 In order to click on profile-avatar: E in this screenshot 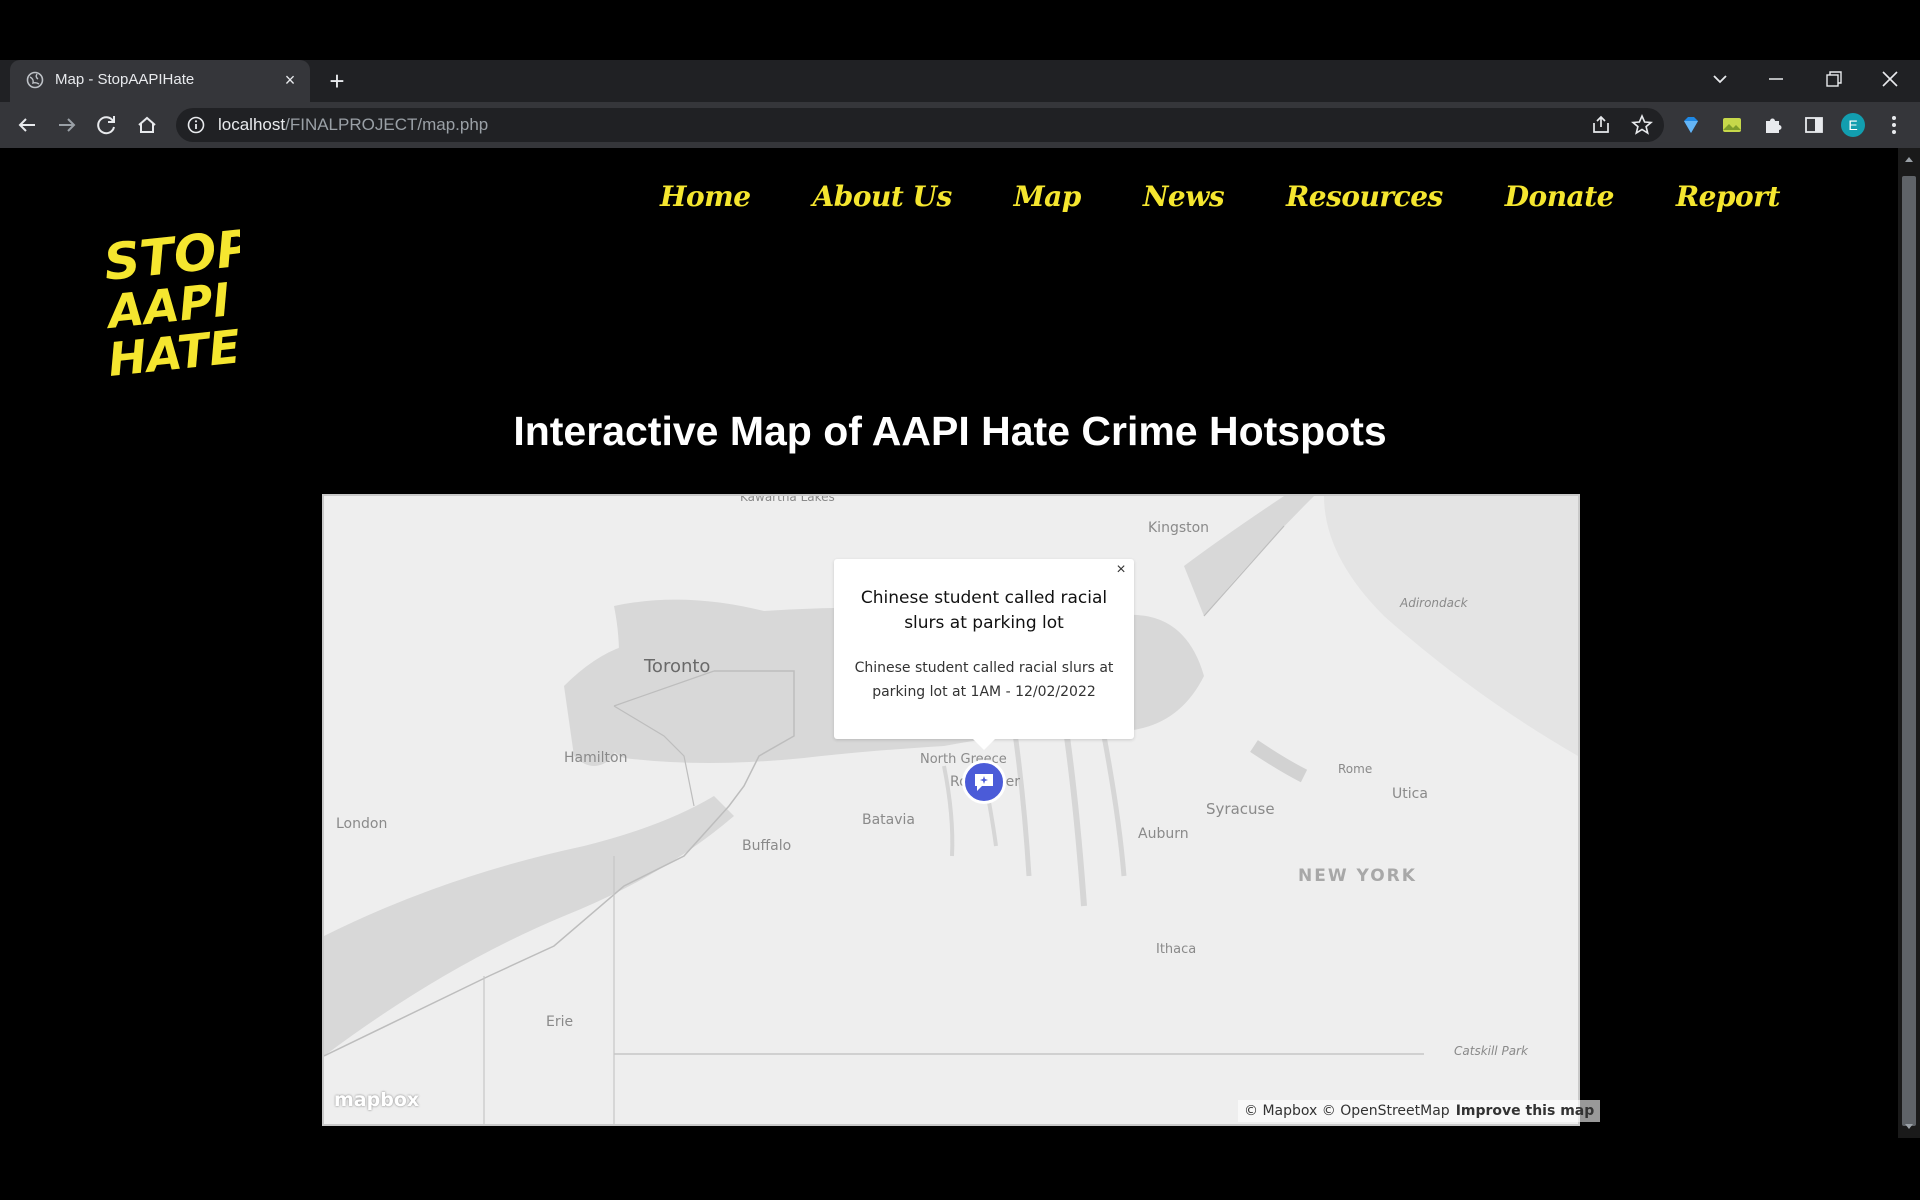, I will do `click(1853, 125)`.